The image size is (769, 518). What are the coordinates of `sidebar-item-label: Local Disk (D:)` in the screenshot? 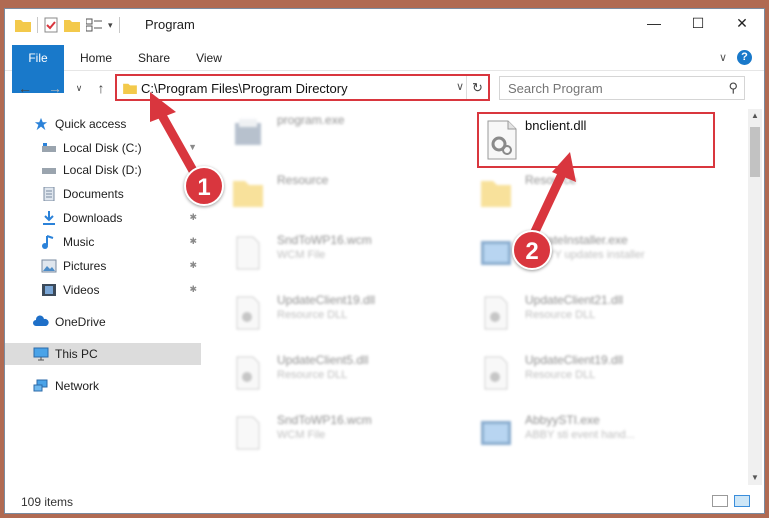 It's located at (102, 170).